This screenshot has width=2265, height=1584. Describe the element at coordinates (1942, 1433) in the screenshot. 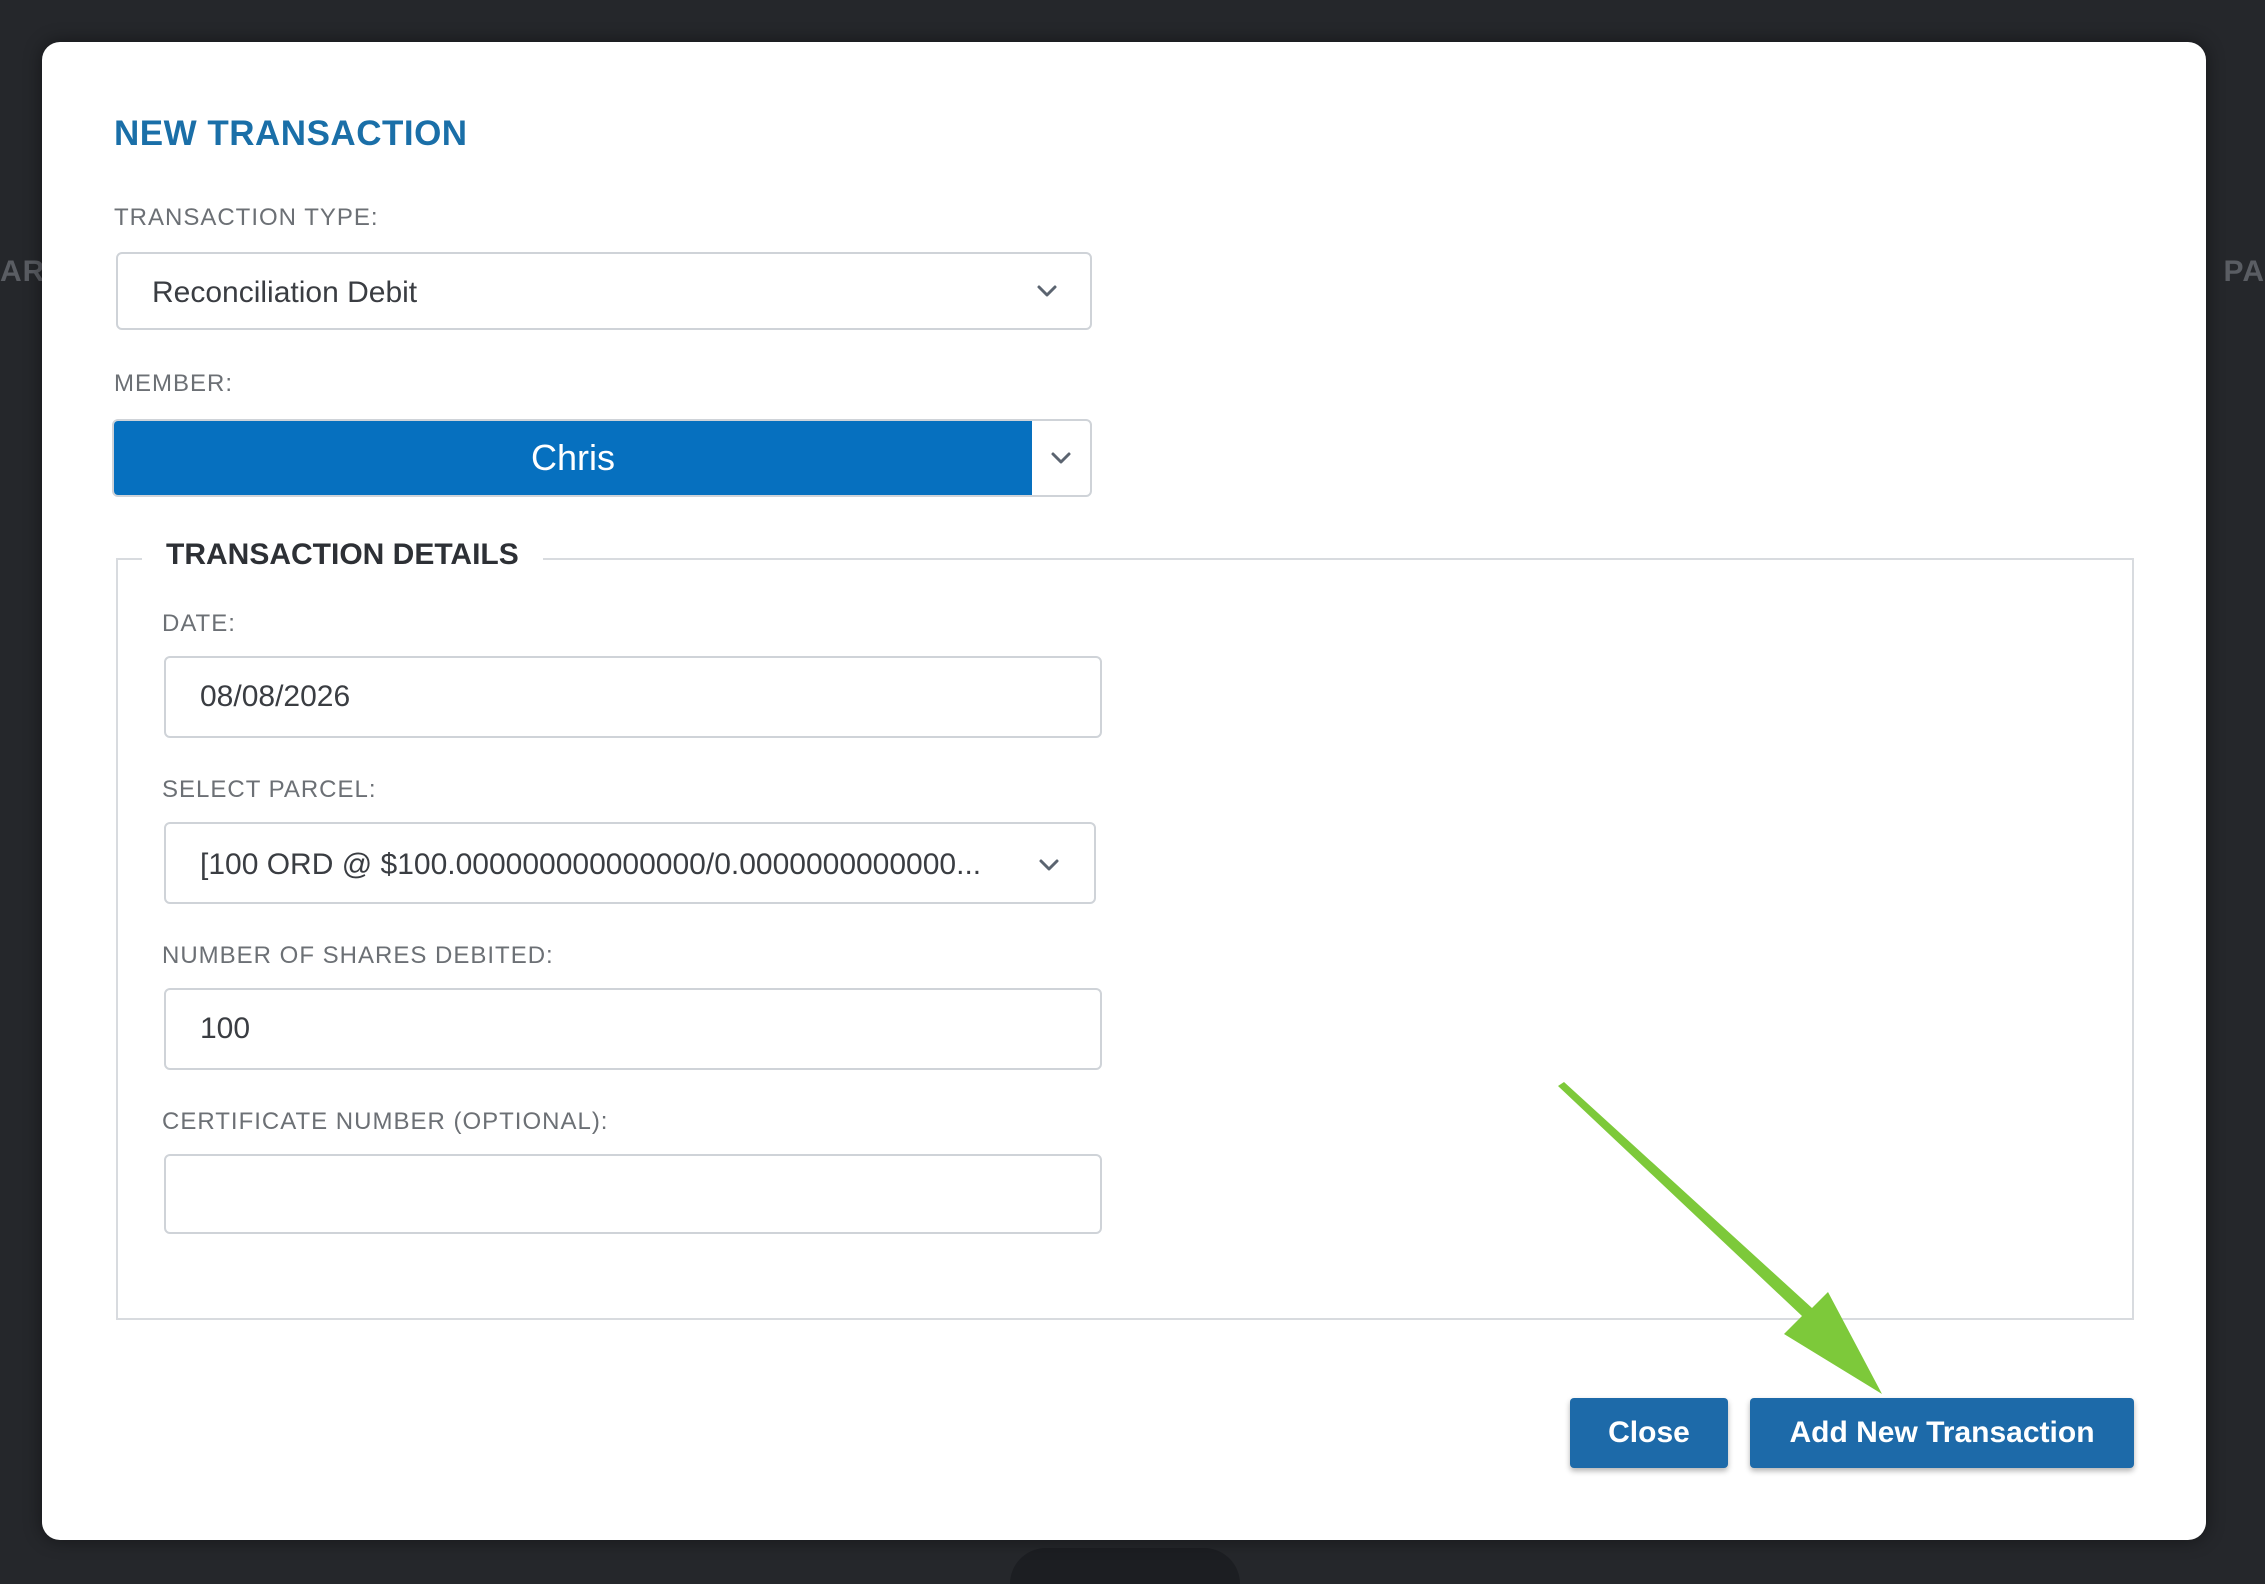

I see `add-new-transaction-button: Add New Transaction` at that location.